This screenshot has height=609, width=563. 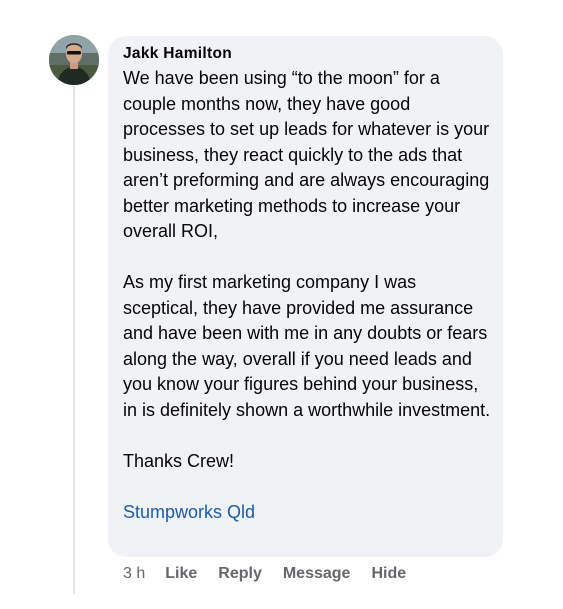 I want to click on tagged-page-link: Stumpworks Qld, so click(x=307, y=513).